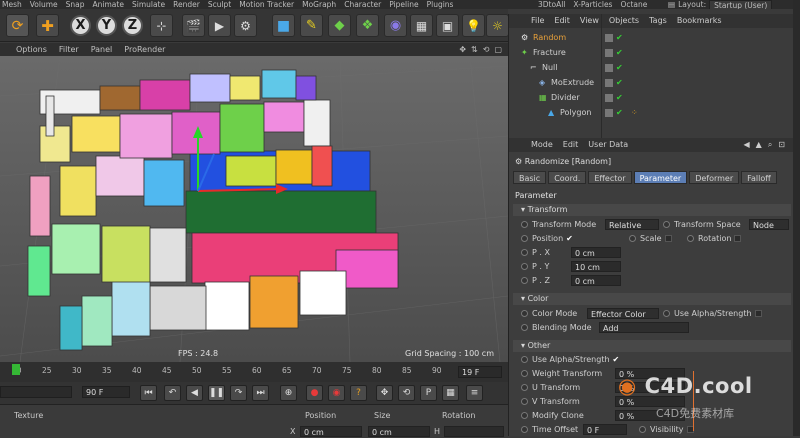 This screenshot has width=800, height=438. Describe the element at coordinates (254, 372) in the screenshot. I see `timeline: 202530354045505560657075808590 19 F` at that location.